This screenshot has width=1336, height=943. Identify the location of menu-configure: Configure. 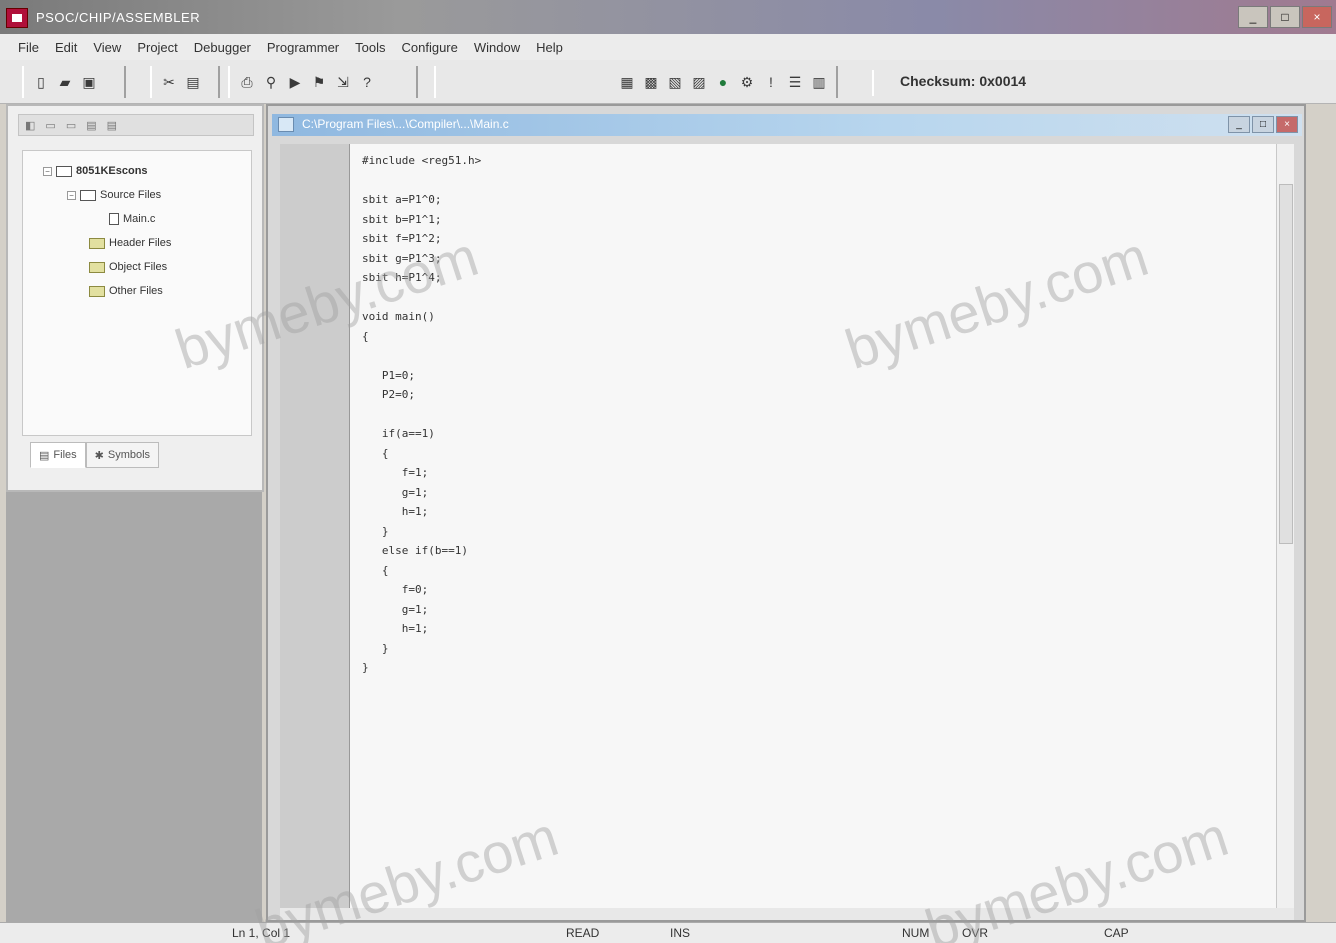
(430, 47).